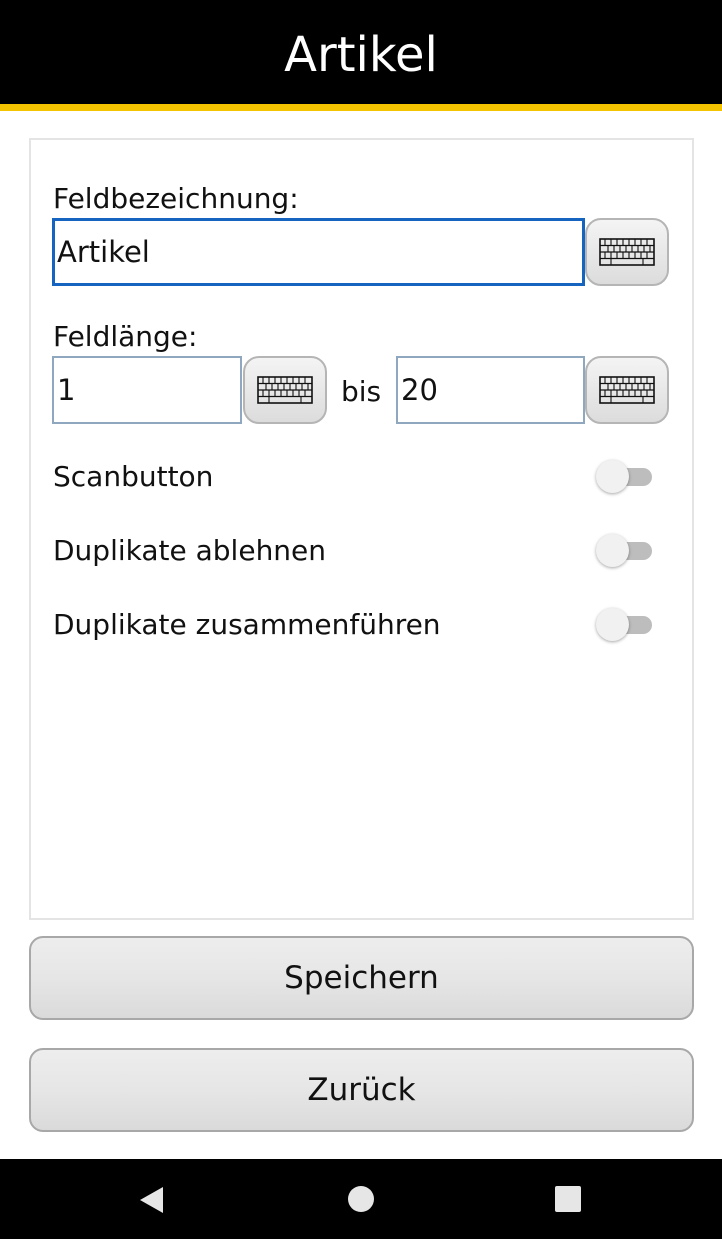 This screenshot has width=722, height=1239. I want to click on system-nav-bar, so click(361, 1199).